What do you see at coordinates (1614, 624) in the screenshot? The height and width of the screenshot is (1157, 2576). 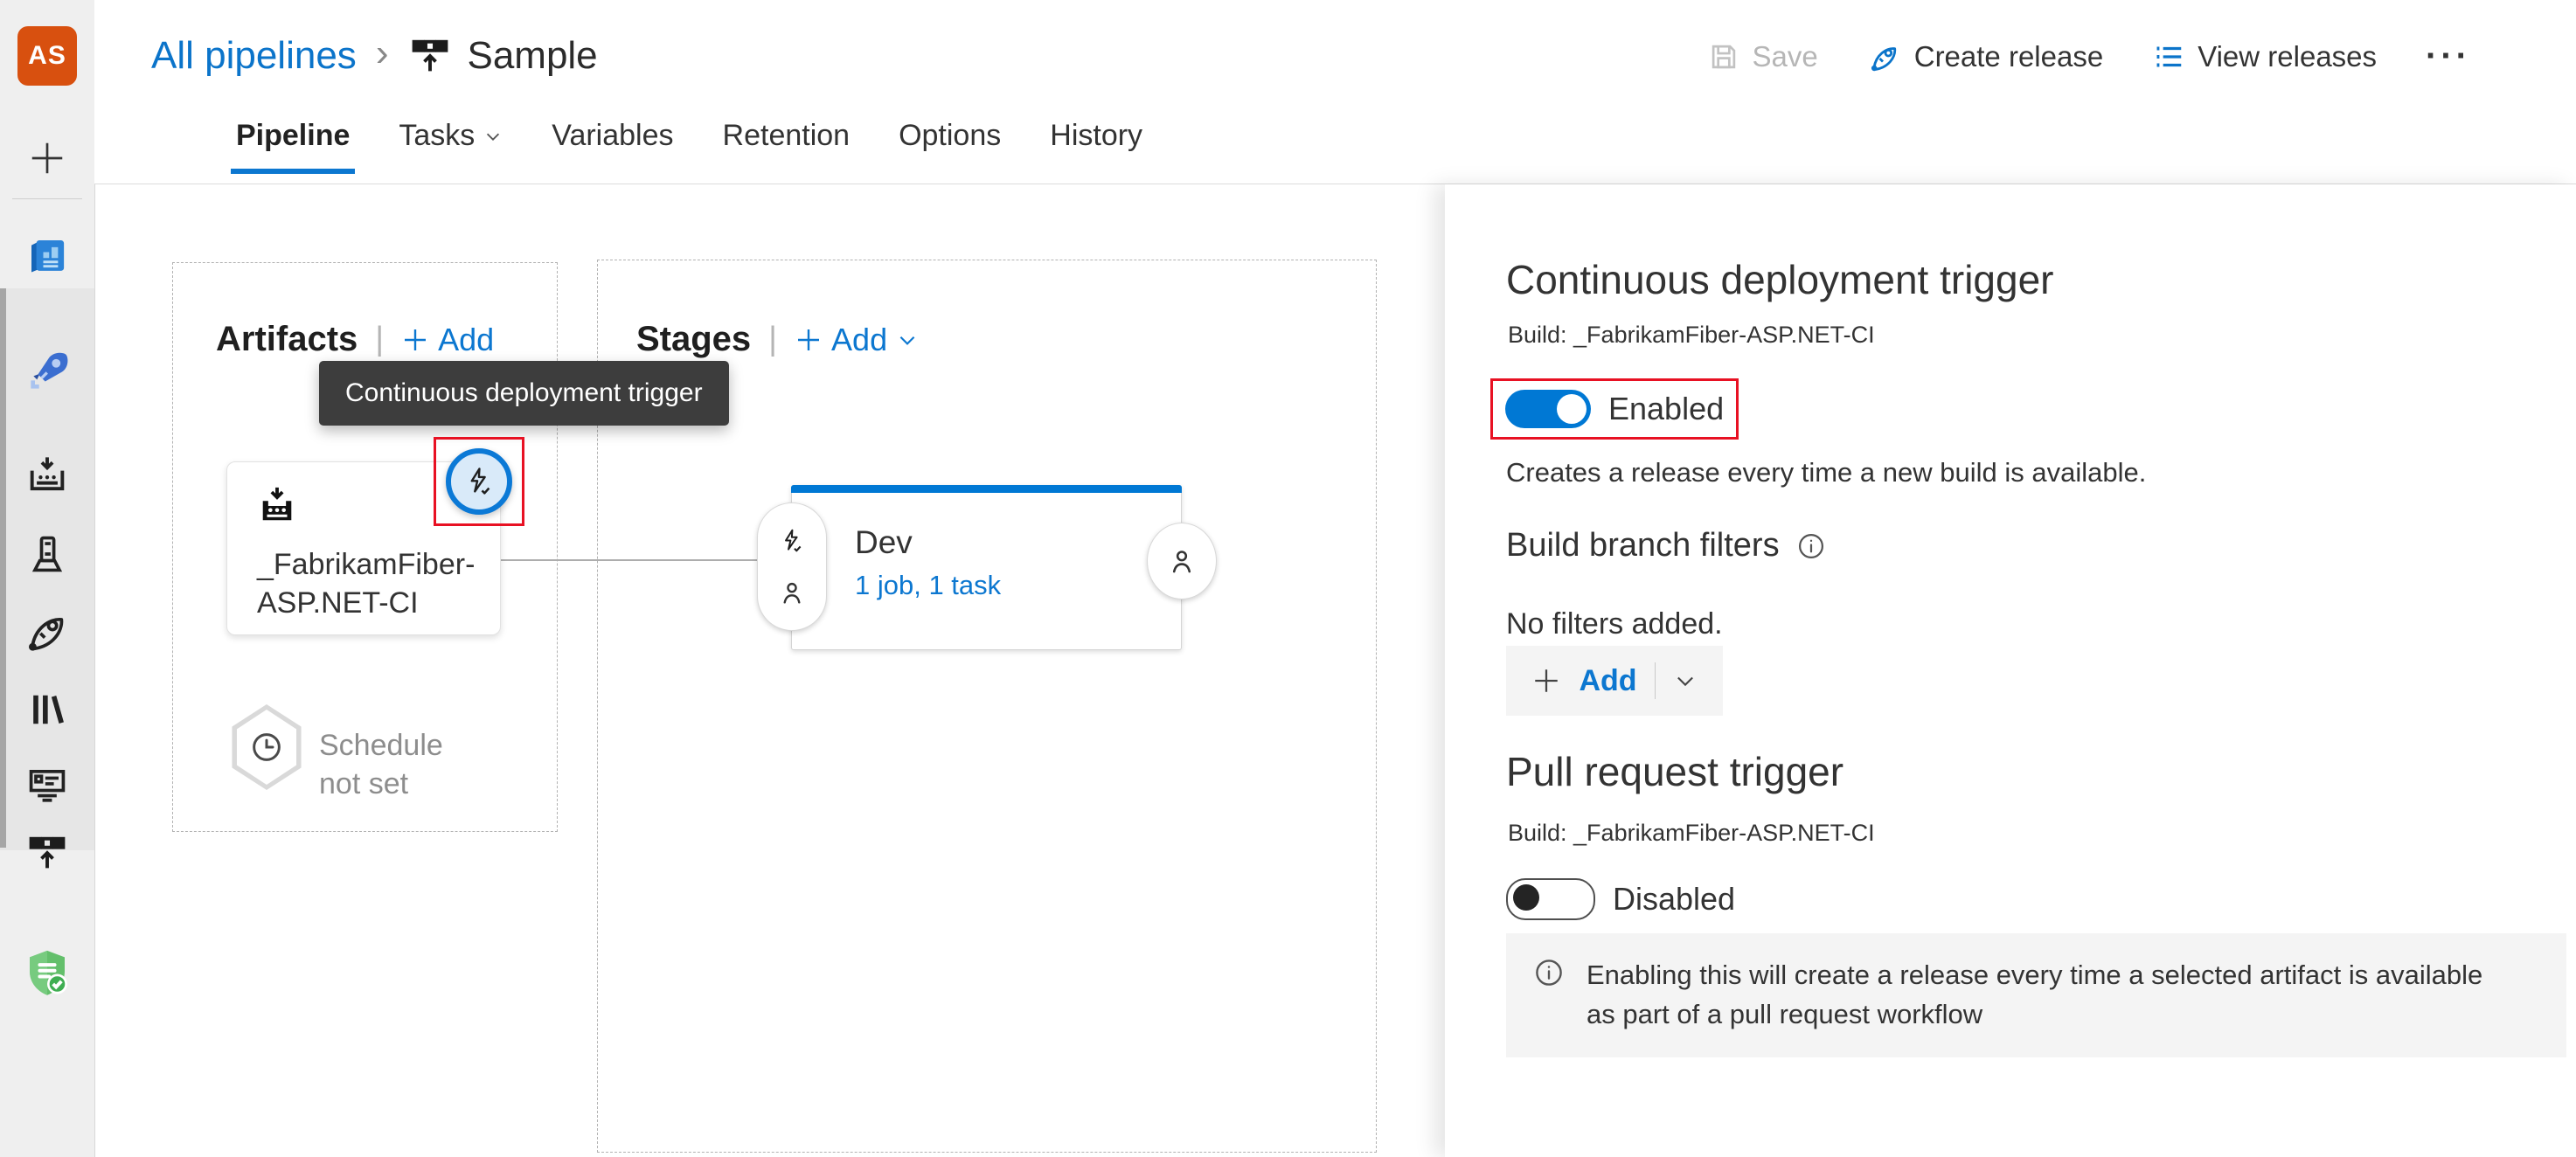 I see `no-filters-text: No filters added.` at bounding box center [1614, 624].